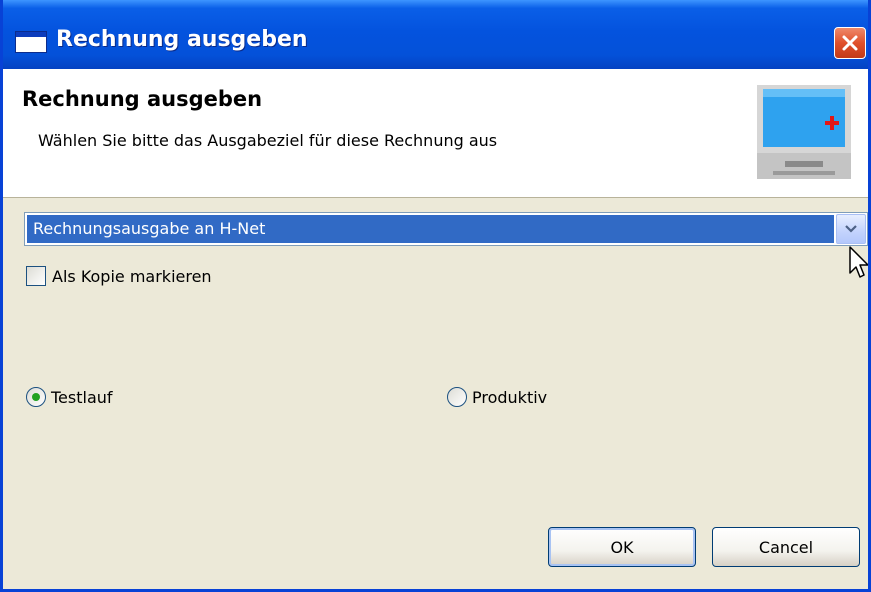 The width and height of the screenshot is (871, 592). I want to click on radio-button-testlauf, so click(36, 397).